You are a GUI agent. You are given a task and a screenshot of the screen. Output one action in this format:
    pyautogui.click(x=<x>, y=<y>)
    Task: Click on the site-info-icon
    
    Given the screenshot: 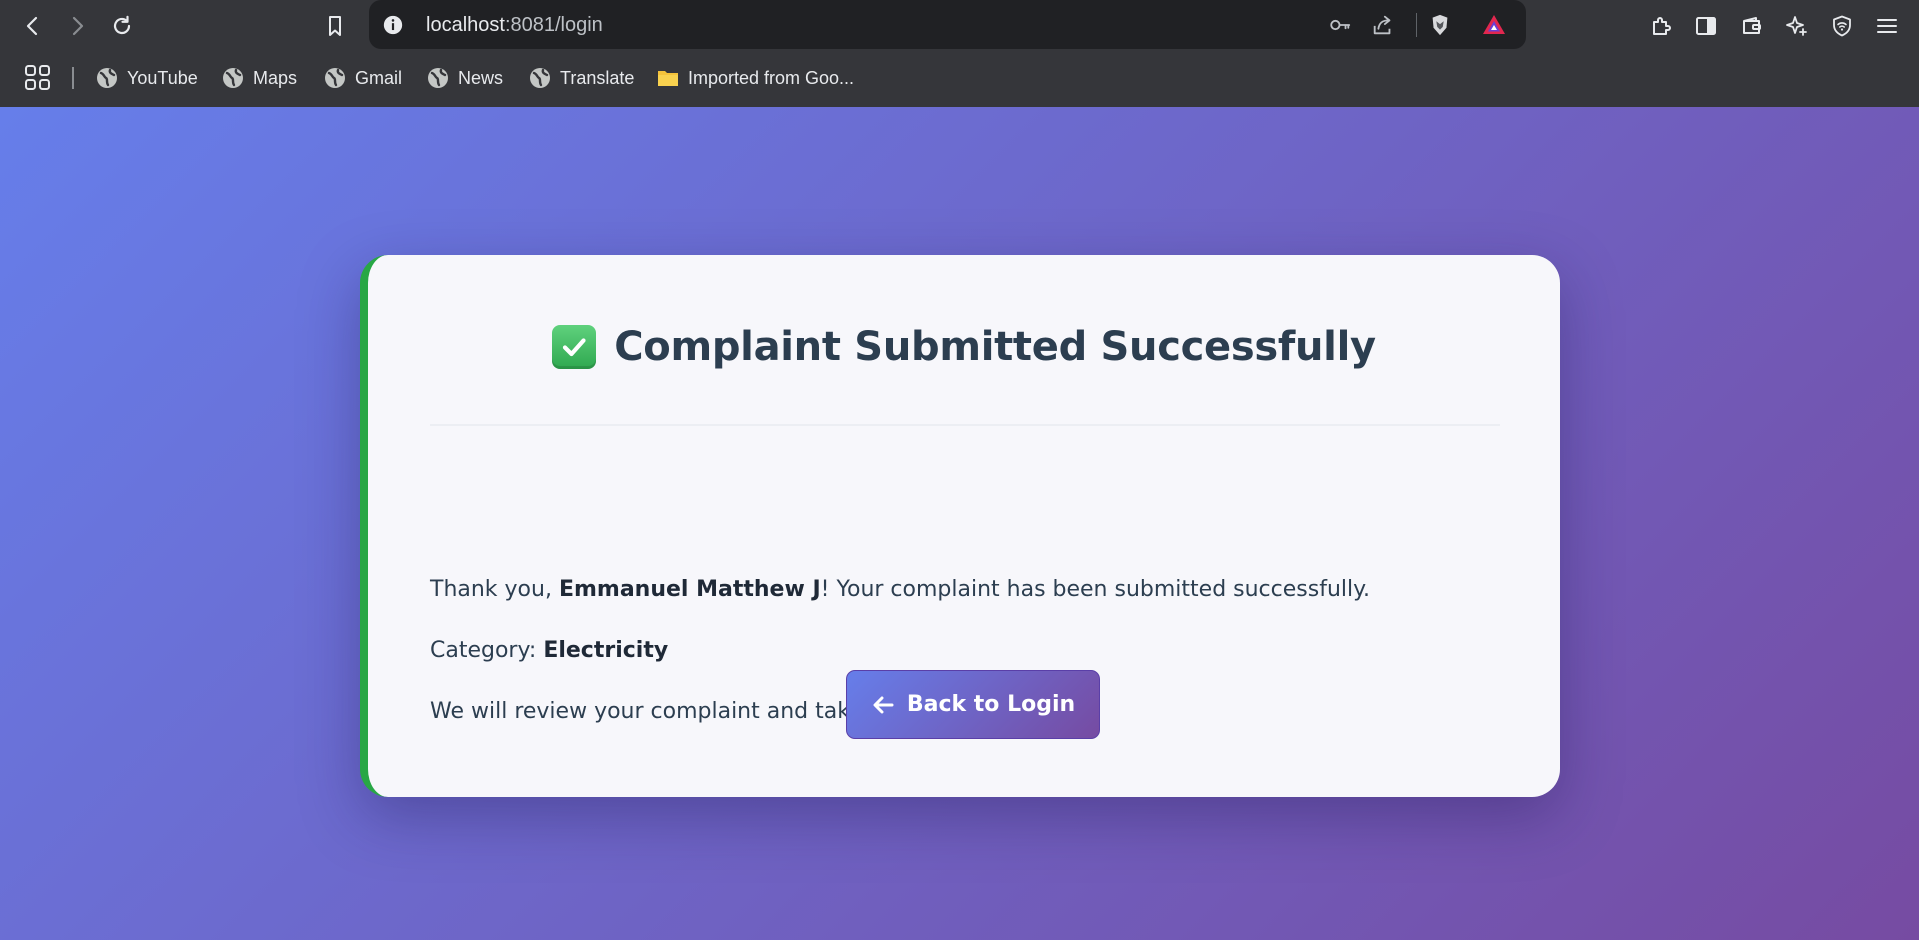 What is the action you would take?
    pyautogui.click(x=393, y=25)
    